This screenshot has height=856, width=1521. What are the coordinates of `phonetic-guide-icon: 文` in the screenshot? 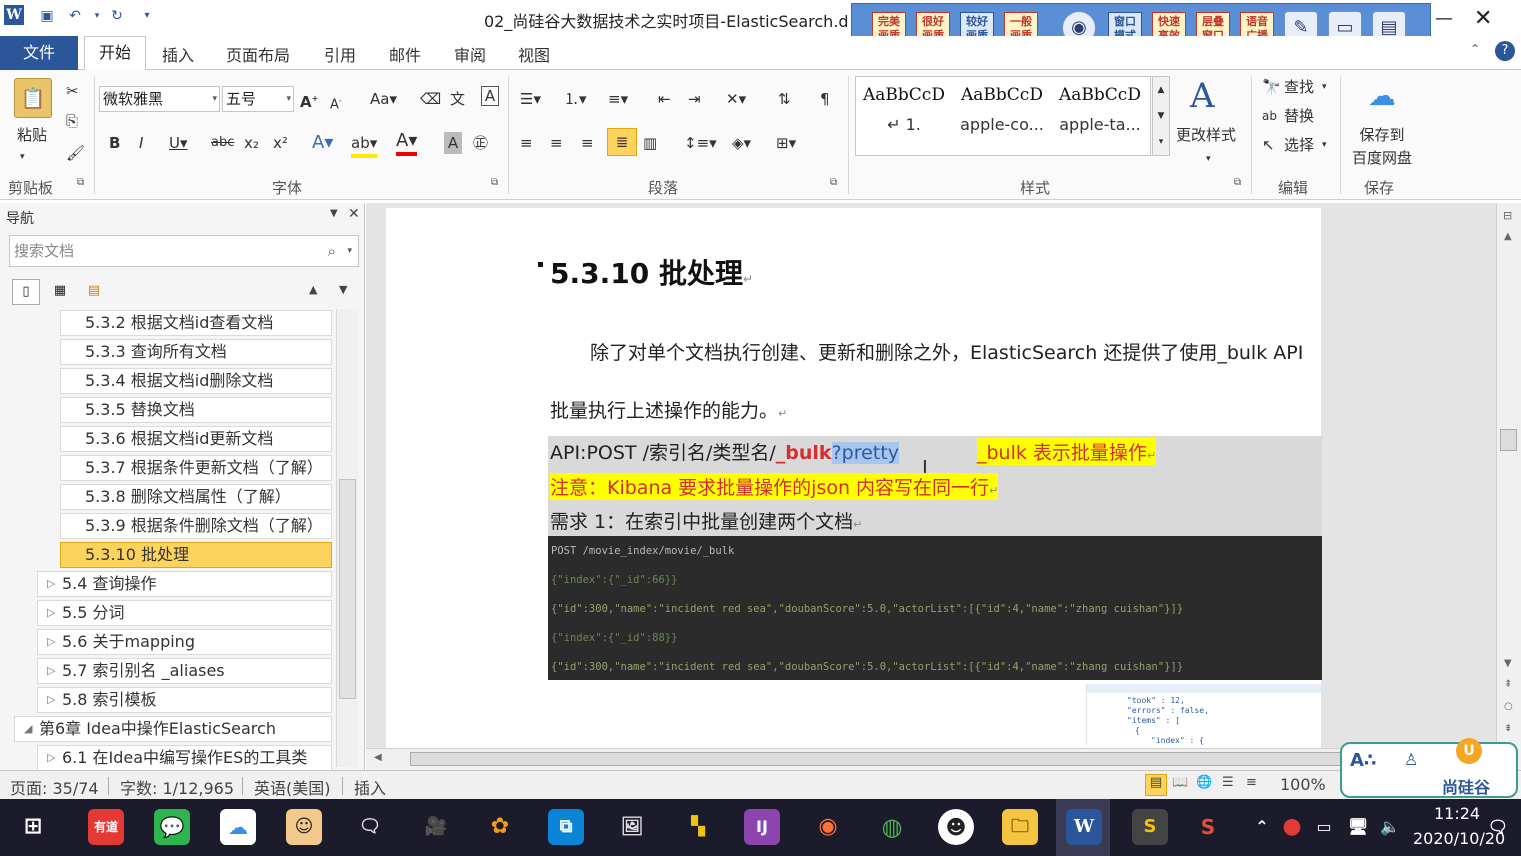 It's located at (457, 99).